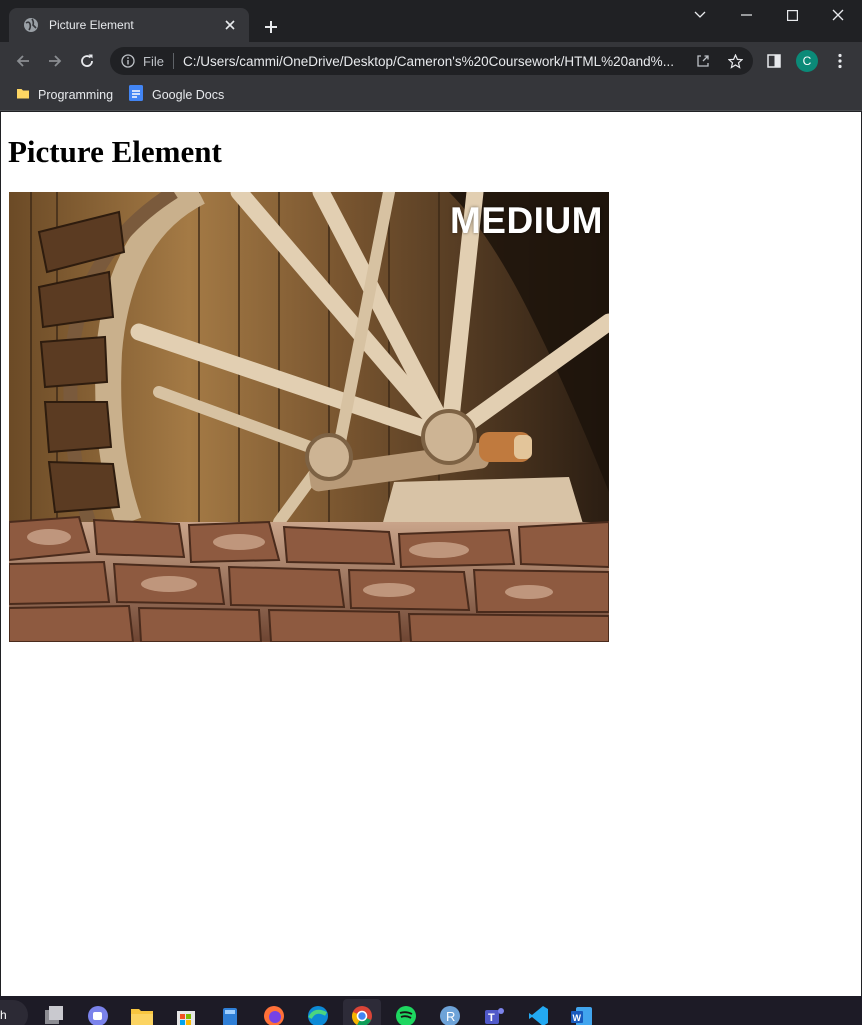  What do you see at coordinates (362, 1014) in the screenshot?
I see `chrome-icon` at bounding box center [362, 1014].